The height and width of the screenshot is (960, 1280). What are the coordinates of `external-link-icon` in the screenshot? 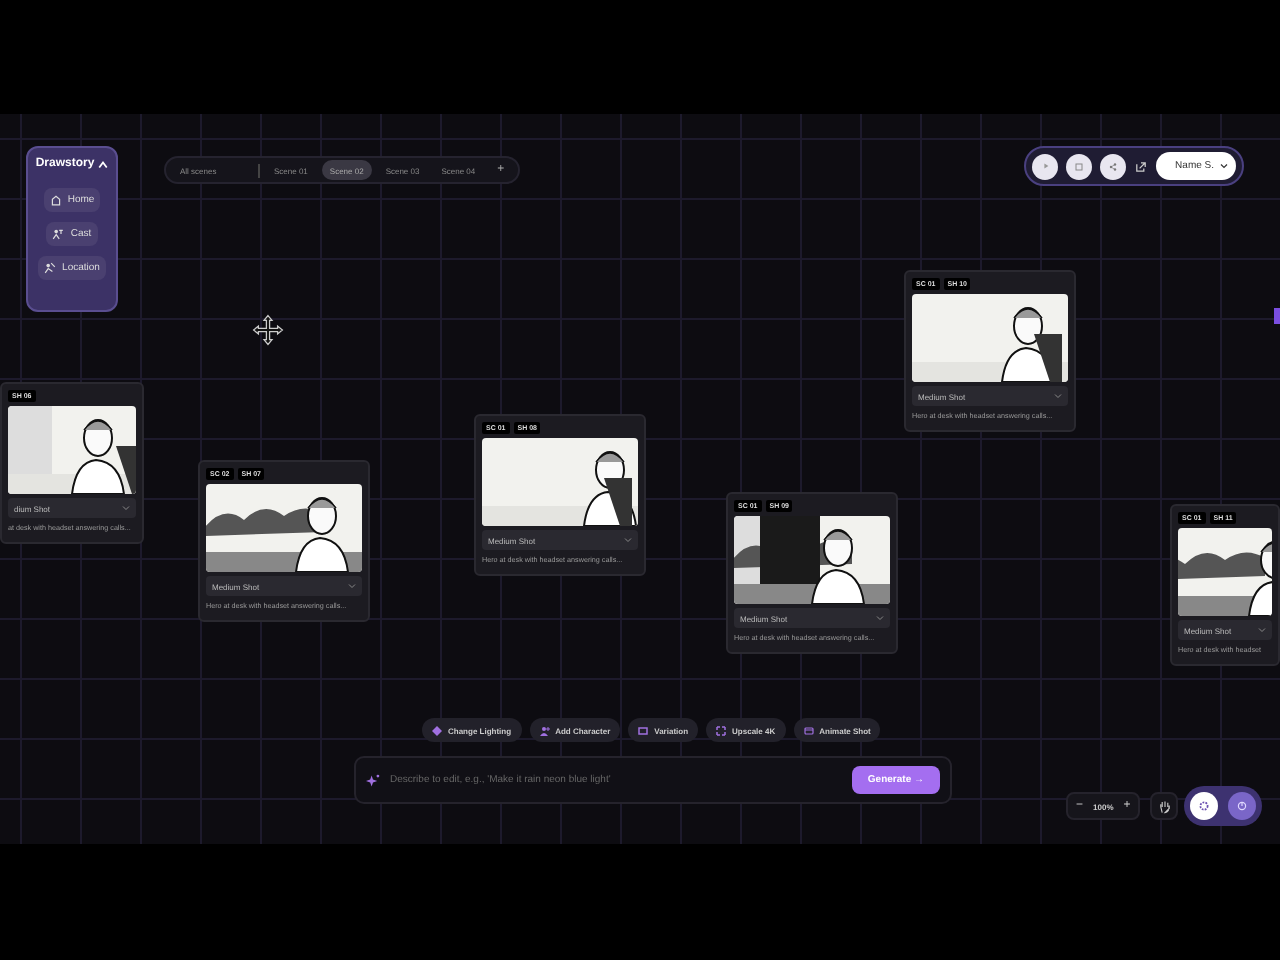 It's located at (1141, 166).